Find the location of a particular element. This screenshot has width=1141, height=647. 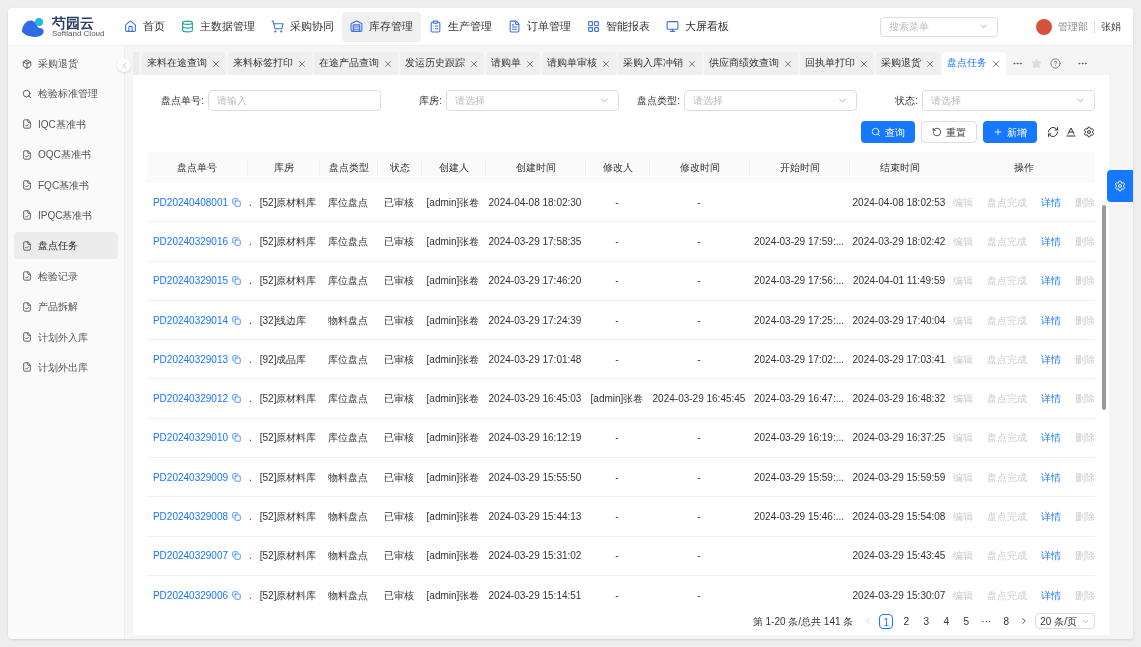

sidebar-item: FQC基准书 is located at coordinates (66, 185).